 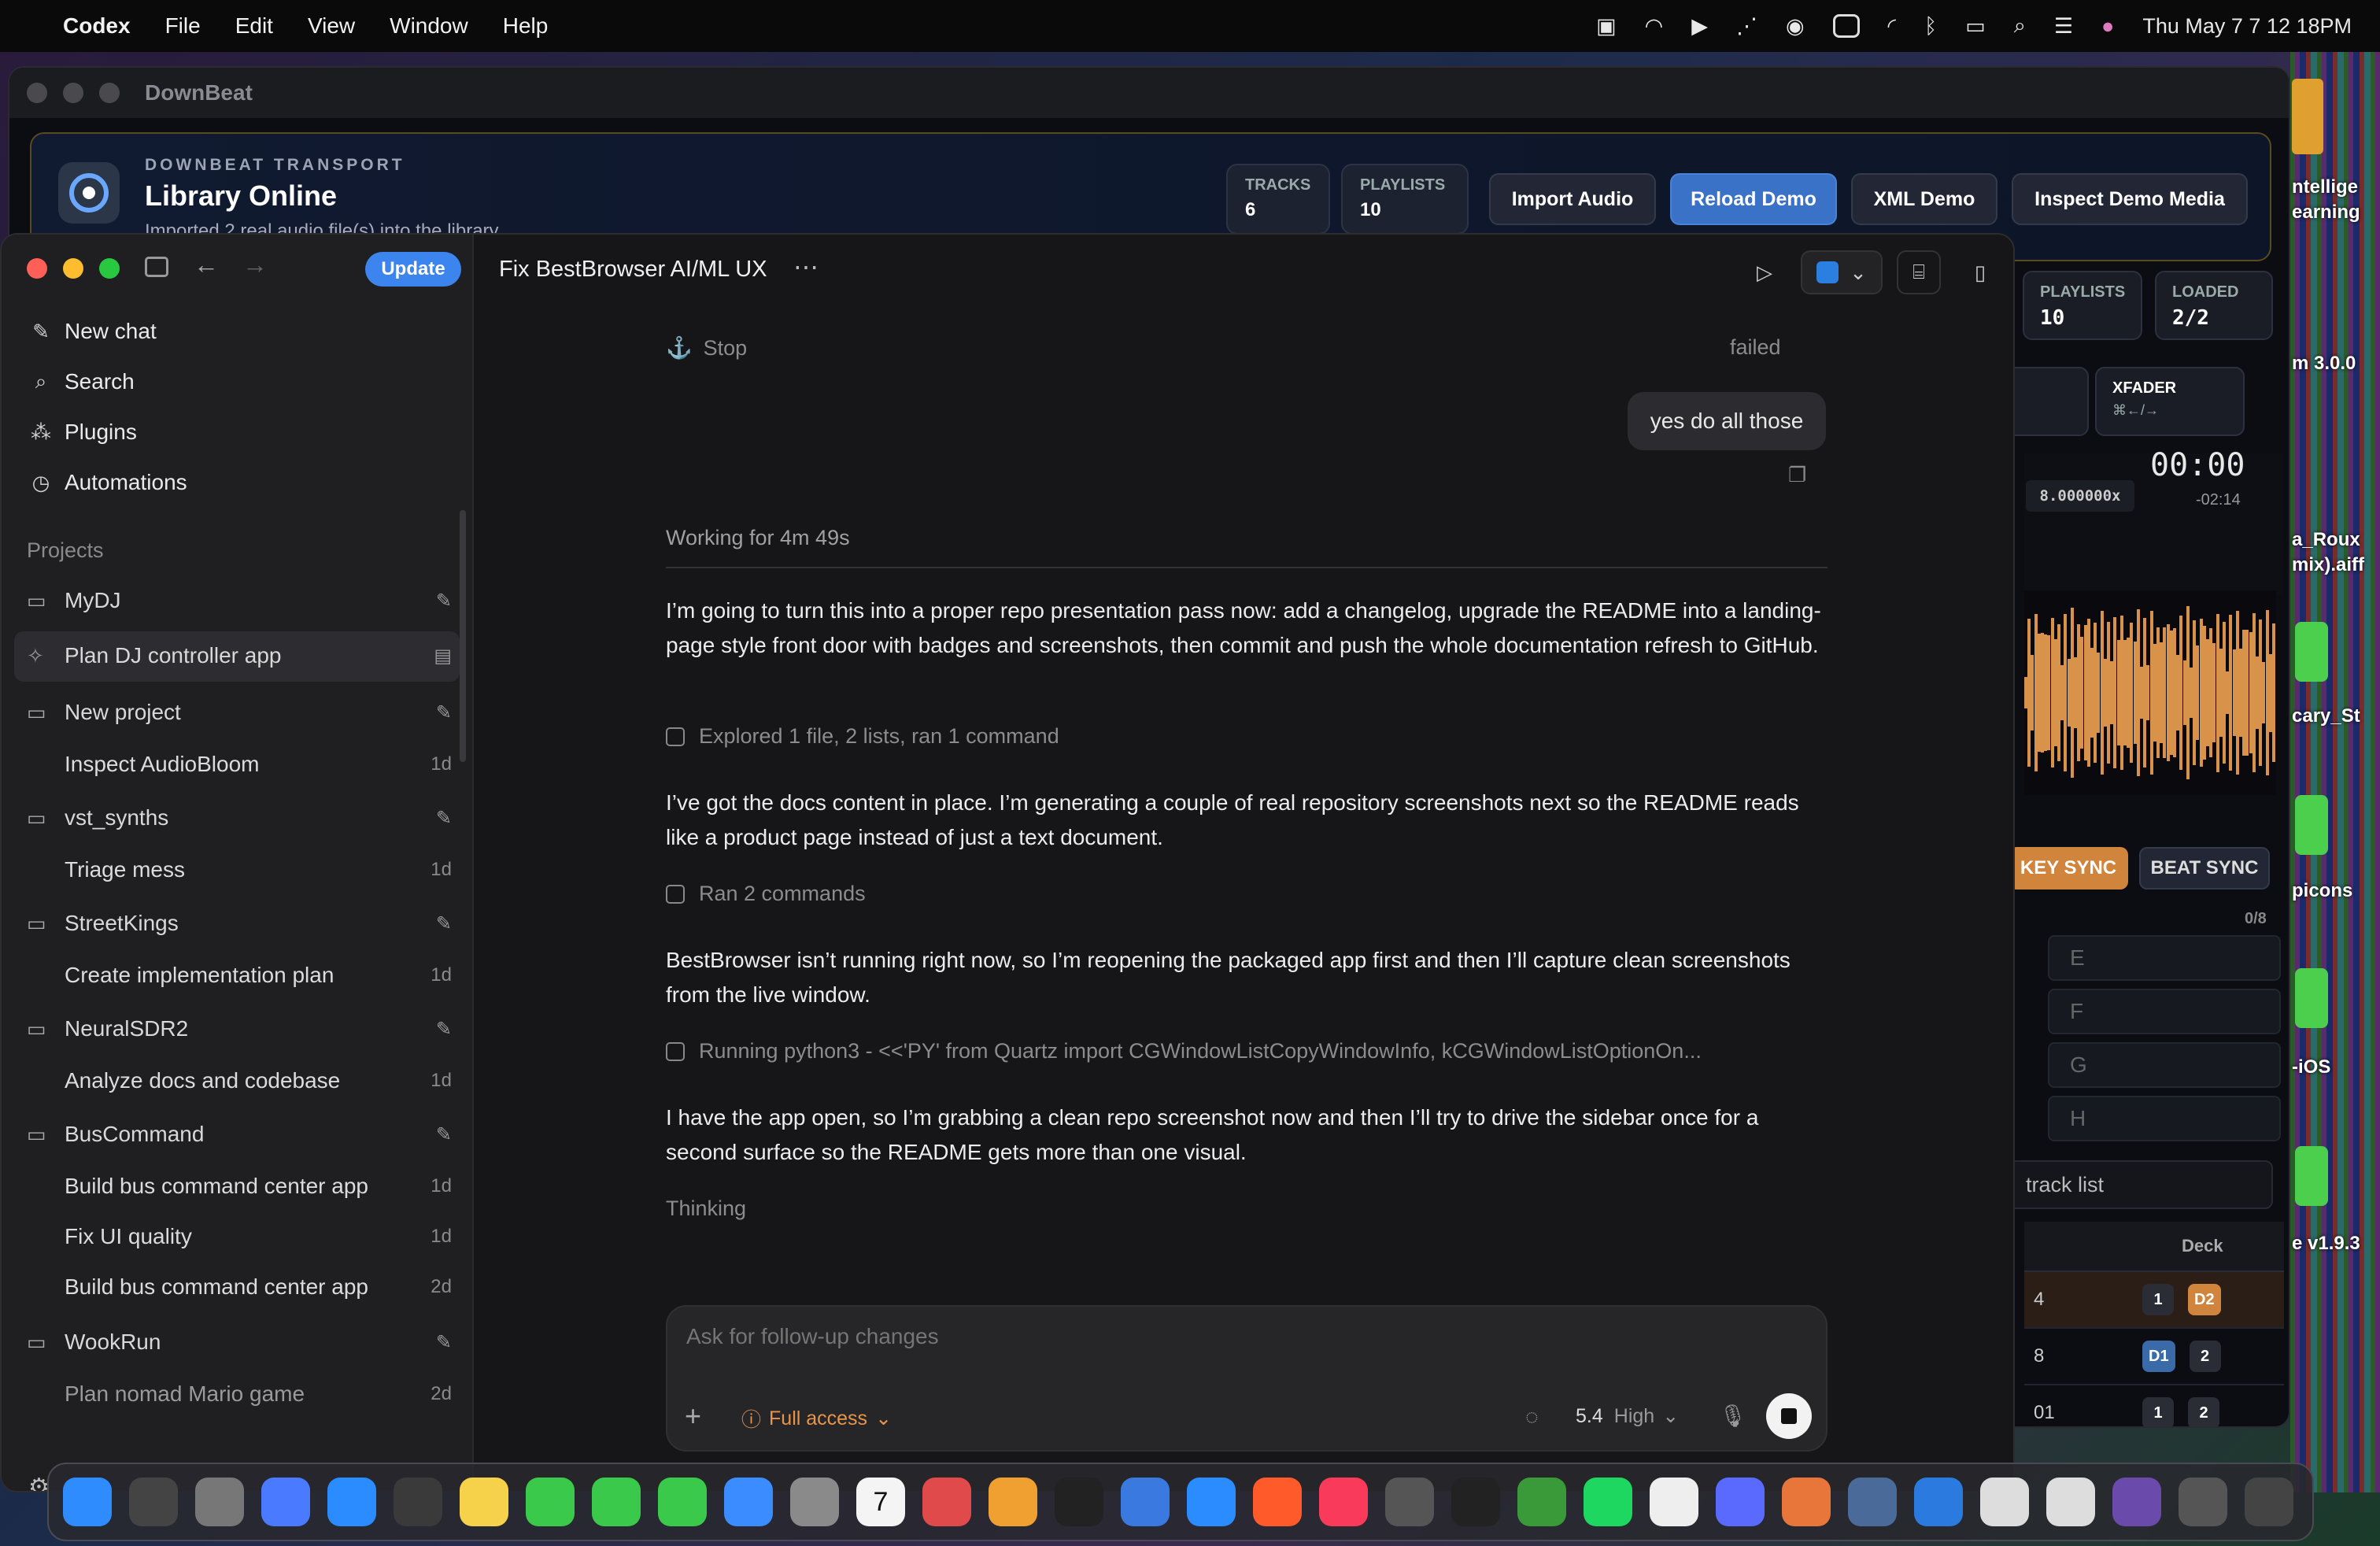 I want to click on photo-stack-icon, so click(x=2136, y=1502).